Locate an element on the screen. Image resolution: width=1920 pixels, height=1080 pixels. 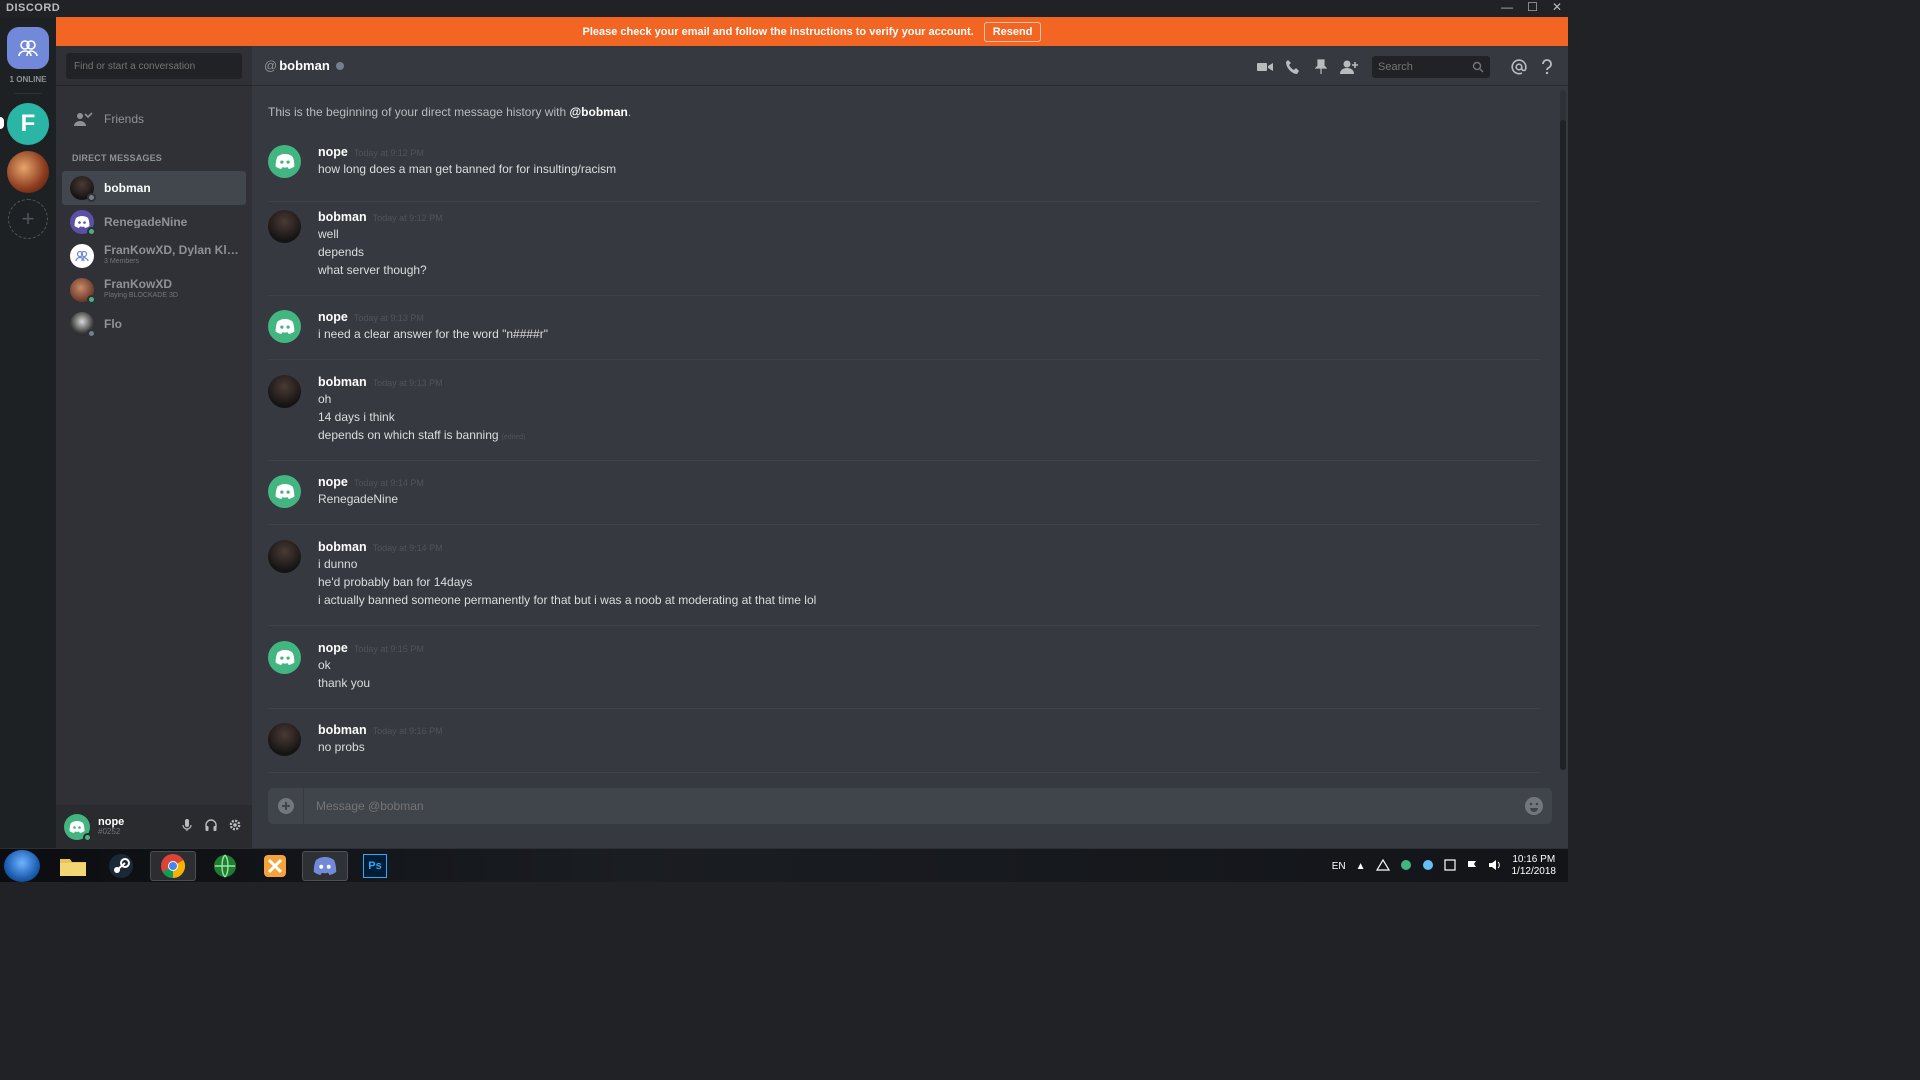
dm-item-subtext: 3 Members is located at coordinates (122, 261).